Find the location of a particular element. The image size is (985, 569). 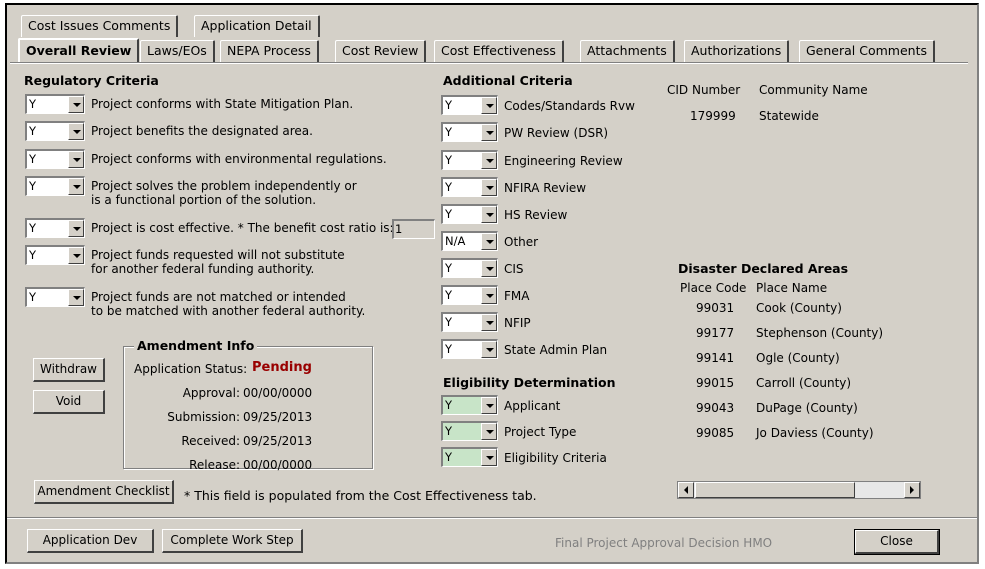

community-name-header: Community Name is located at coordinates (813, 90).